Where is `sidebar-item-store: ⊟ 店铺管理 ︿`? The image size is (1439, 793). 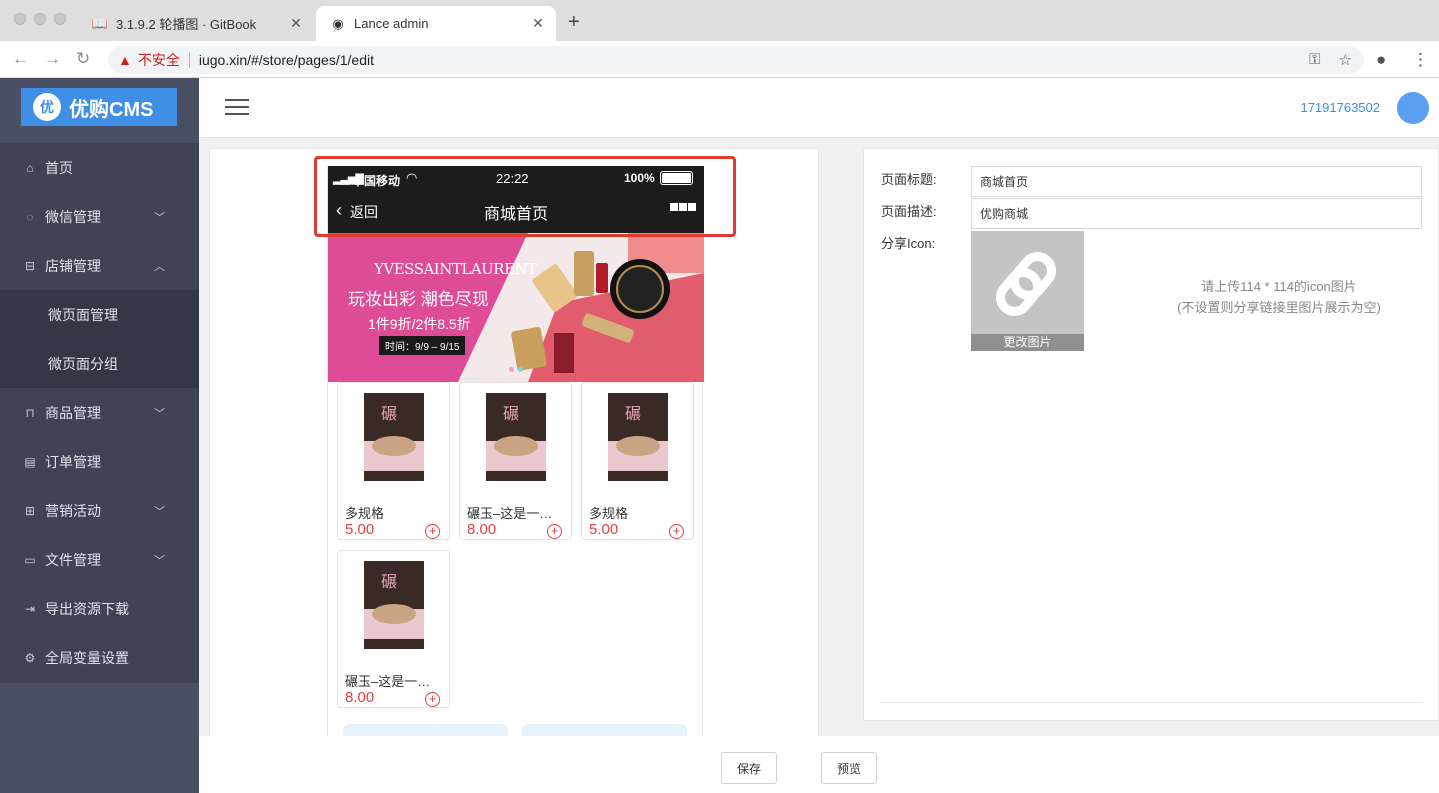 sidebar-item-store: ⊟ 店铺管理 ︿ is located at coordinates (99, 265).